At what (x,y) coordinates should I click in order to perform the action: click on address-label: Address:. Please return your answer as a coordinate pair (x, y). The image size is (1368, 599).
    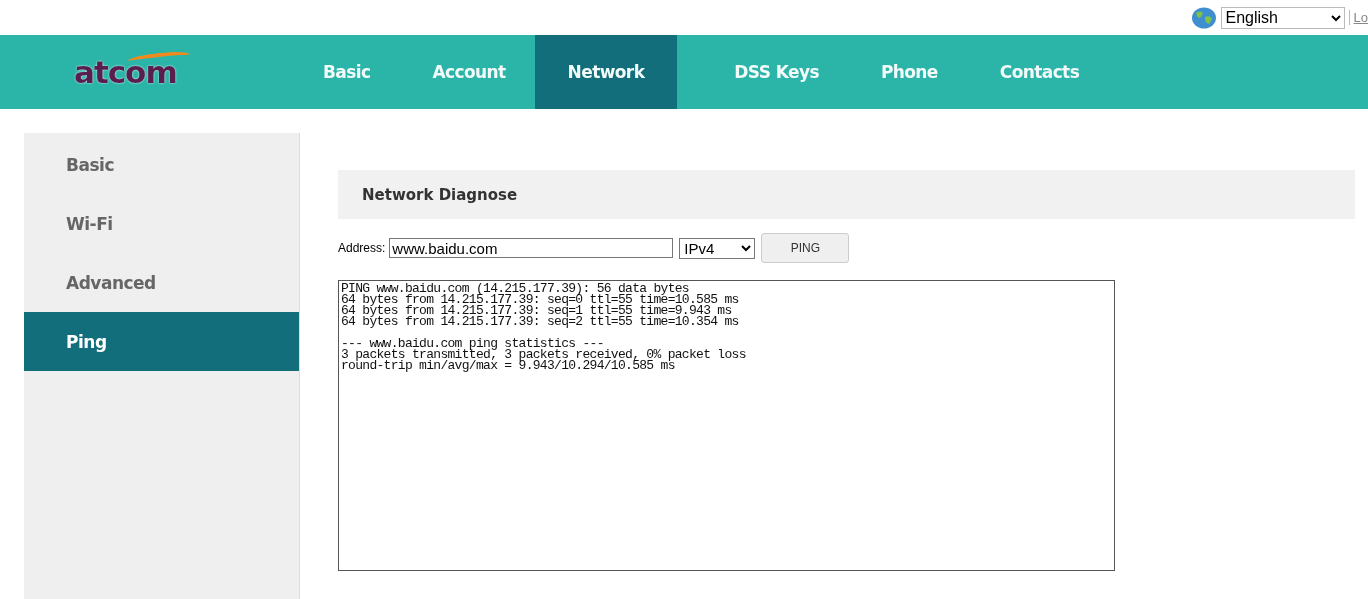
    Looking at the image, I should click on (362, 248).